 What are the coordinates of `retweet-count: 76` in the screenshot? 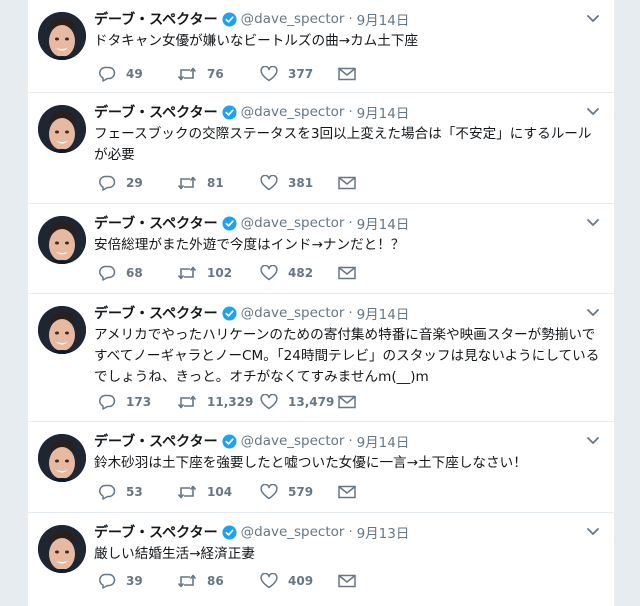 It's located at (215, 74).